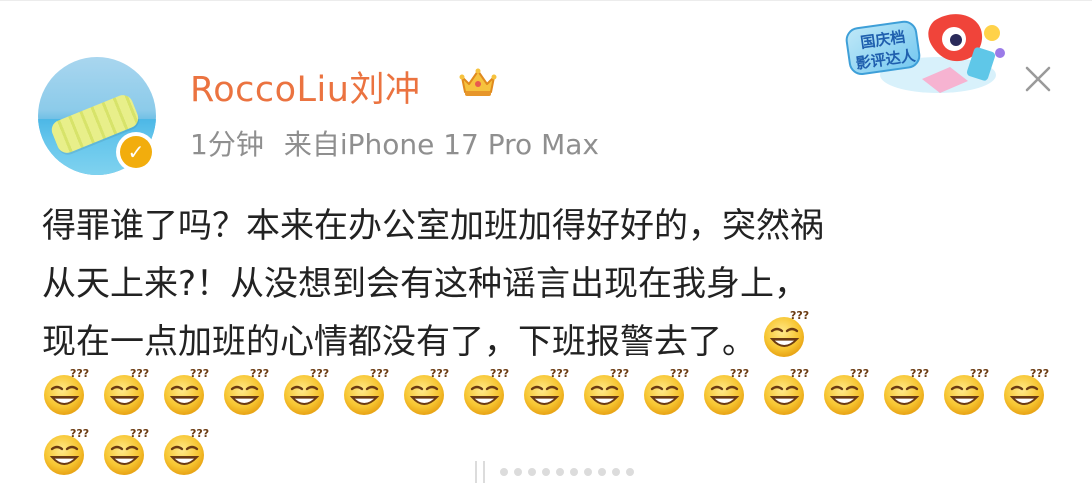 The height and width of the screenshot is (501, 1092). Describe the element at coordinates (1038, 79) in the screenshot. I see `close-icon` at that location.